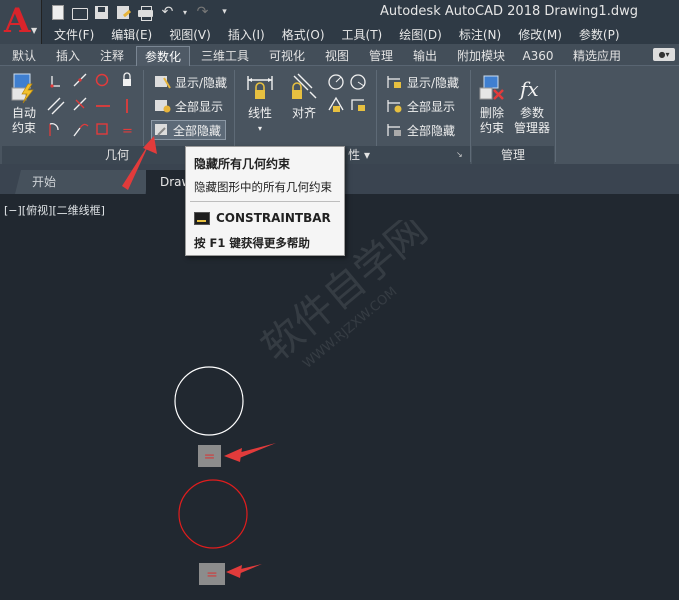  What do you see at coordinates (337, 56) in the screenshot?
I see `tab-view: 视图` at bounding box center [337, 56].